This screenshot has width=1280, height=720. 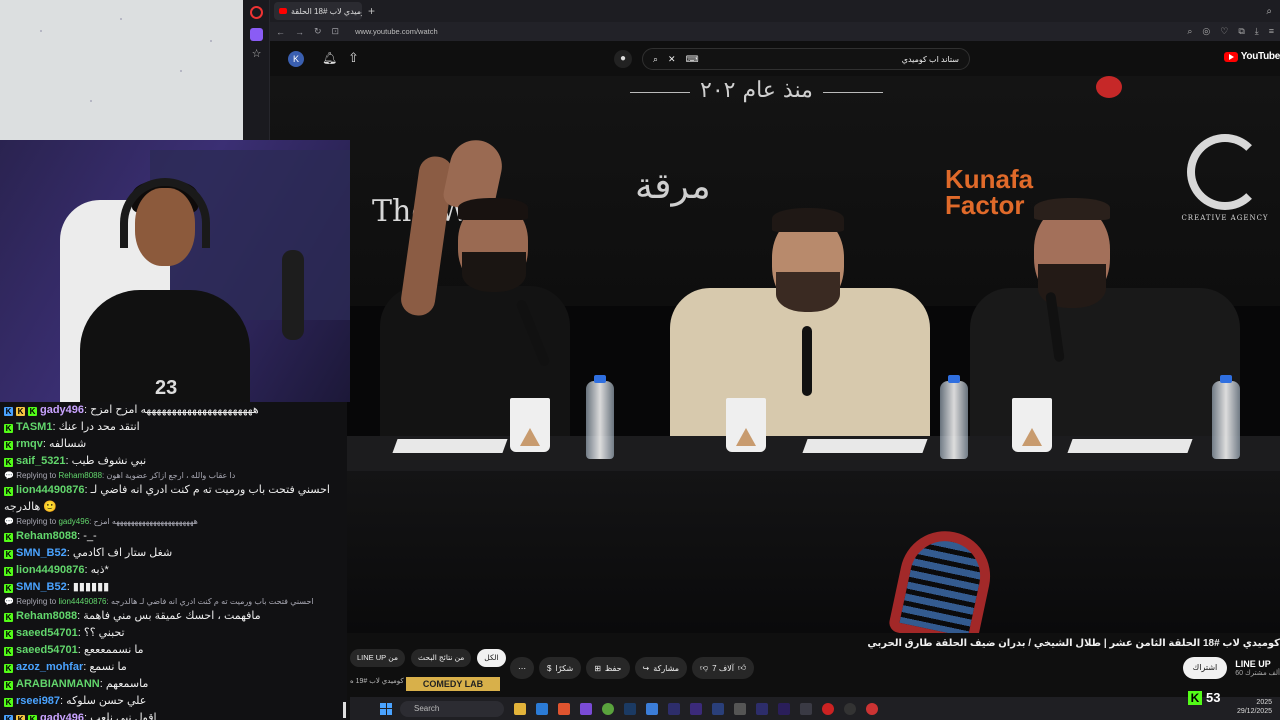 What do you see at coordinates (1257, 31) in the screenshot?
I see `download-icon: ⤓` at bounding box center [1257, 31].